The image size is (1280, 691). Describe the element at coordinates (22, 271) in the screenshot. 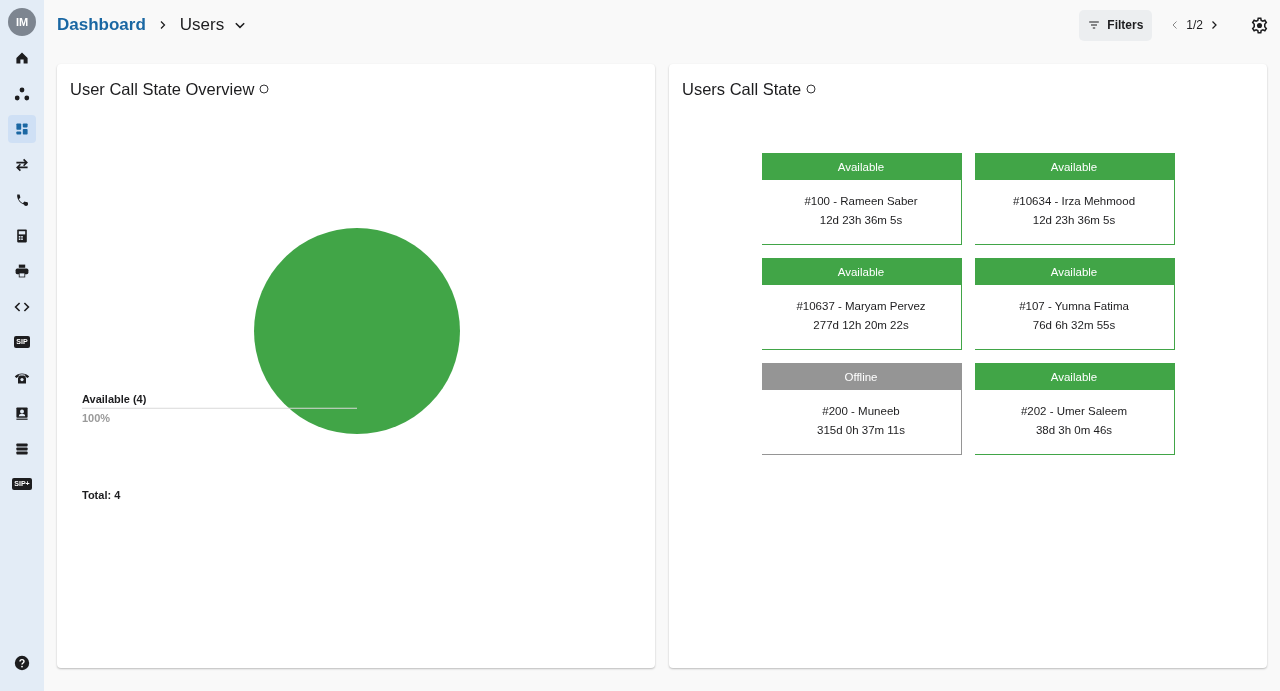

I see `printer-icon` at that location.